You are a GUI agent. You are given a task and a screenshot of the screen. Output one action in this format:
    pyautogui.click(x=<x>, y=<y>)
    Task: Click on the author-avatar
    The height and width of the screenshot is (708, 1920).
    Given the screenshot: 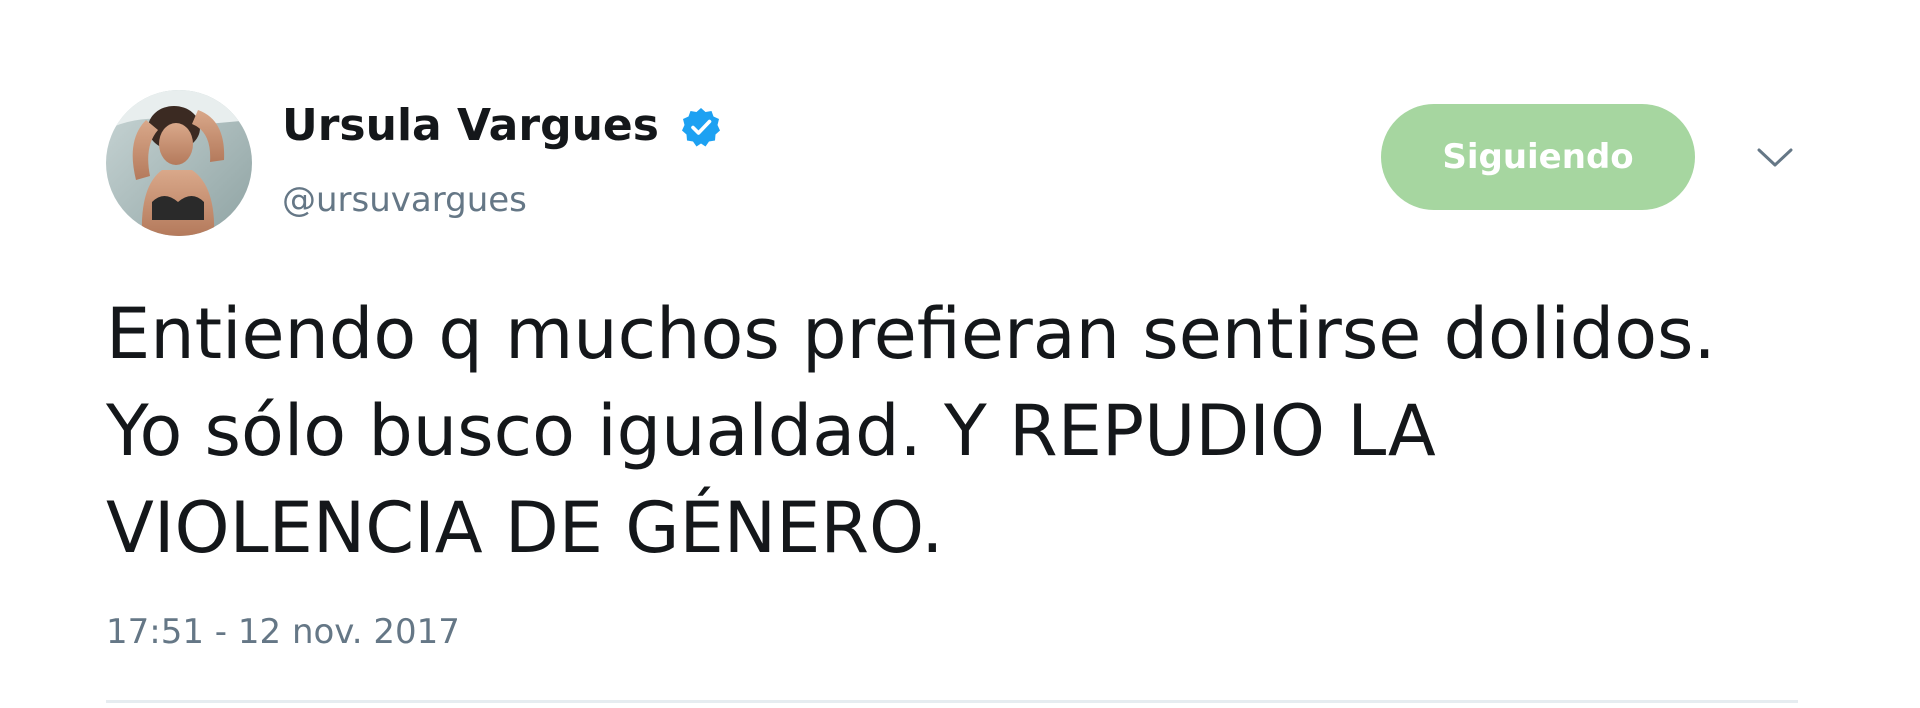 What is the action you would take?
    pyautogui.click(x=179, y=163)
    